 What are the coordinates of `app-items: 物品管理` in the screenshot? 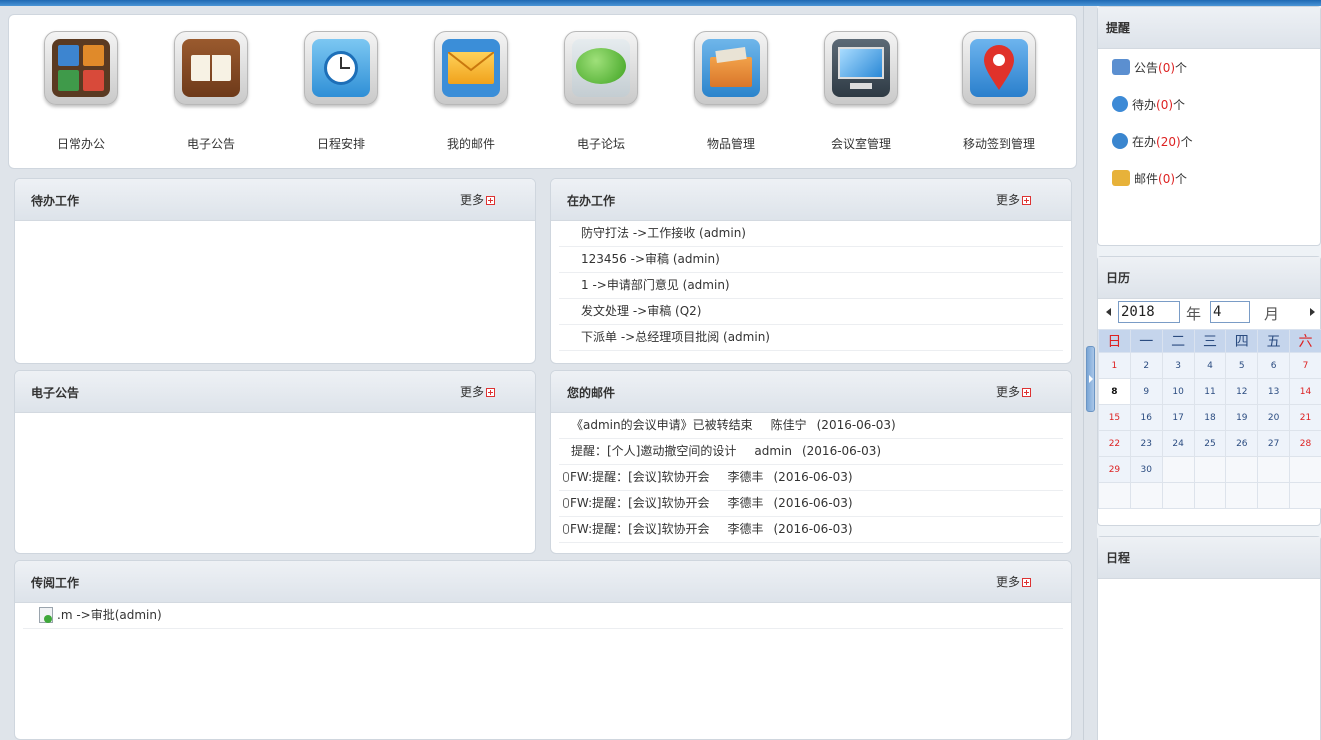 It's located at (731, 93).